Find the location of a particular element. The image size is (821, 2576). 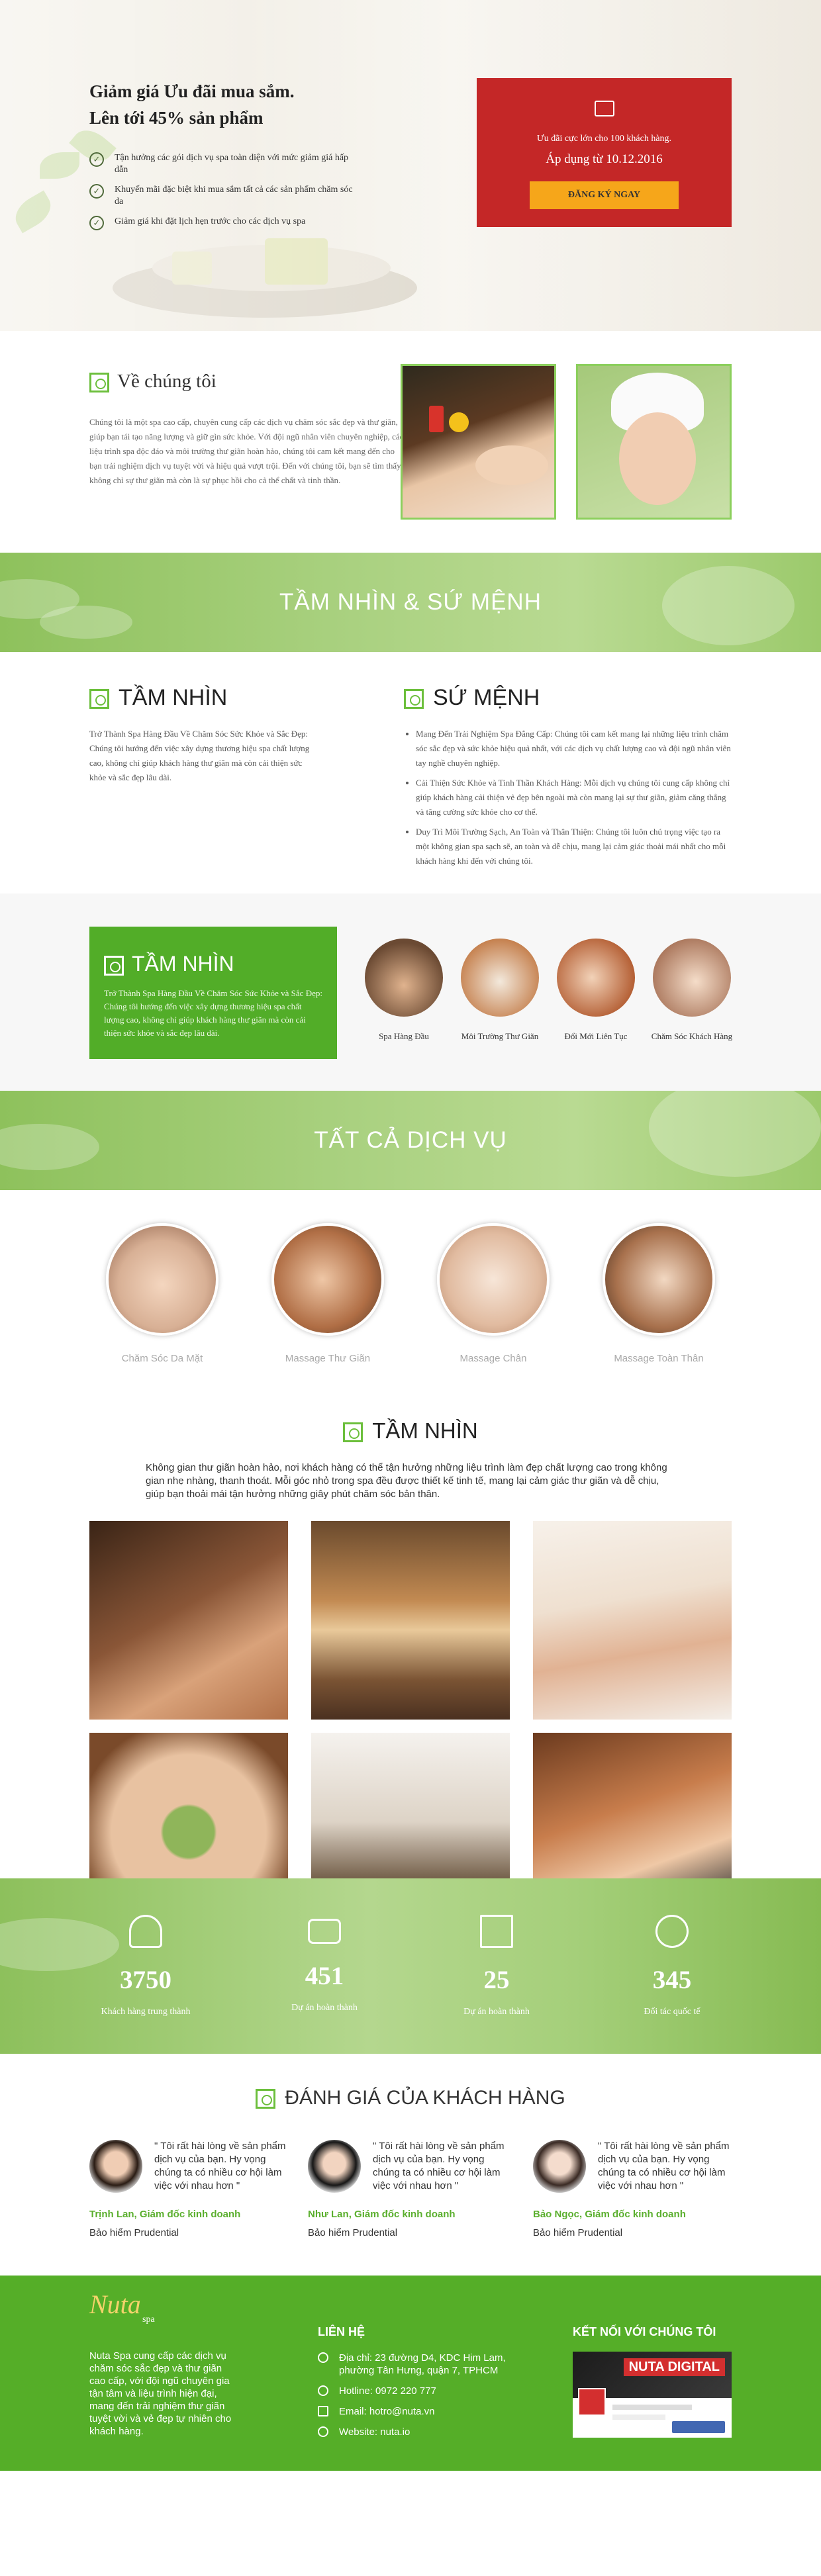

service-item: Massage Chân is located at coordinates (493, 1293).